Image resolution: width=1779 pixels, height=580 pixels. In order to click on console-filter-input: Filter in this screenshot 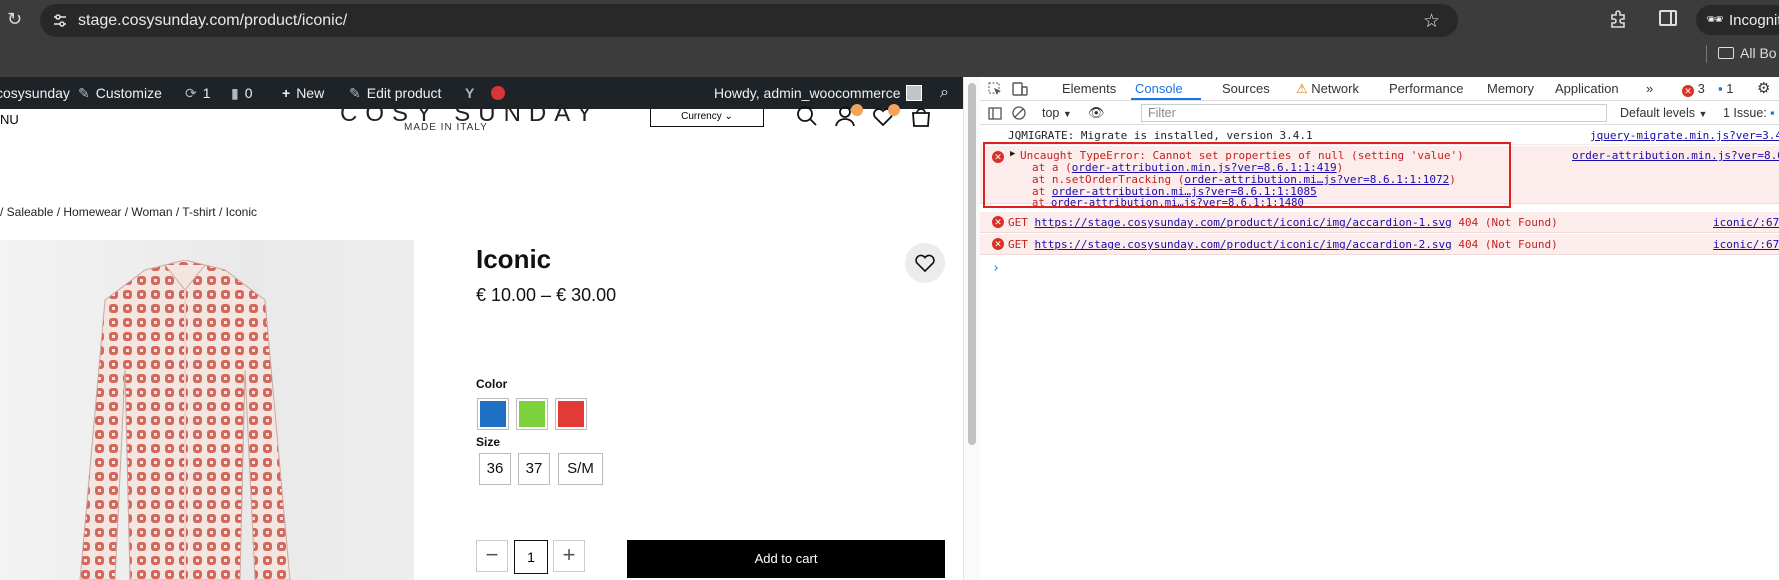, I will do `click(1374, 113)`.